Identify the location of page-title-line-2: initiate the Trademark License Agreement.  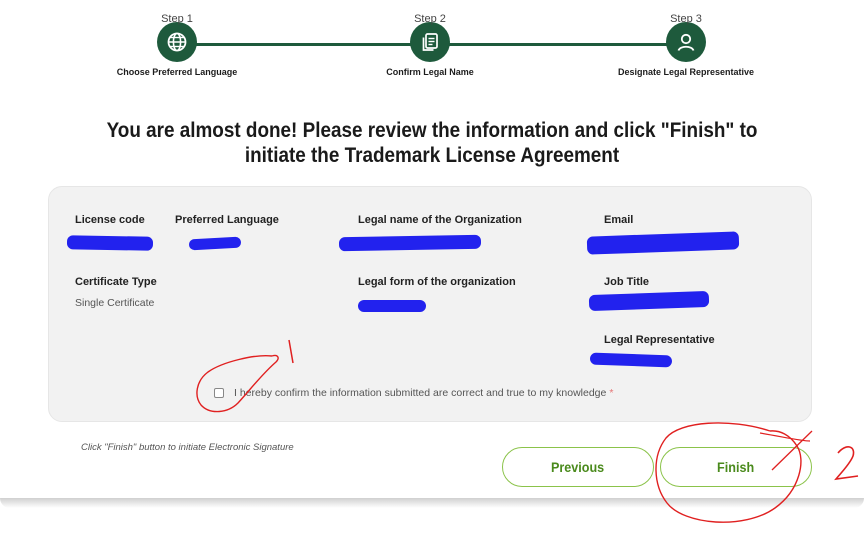
(432, 155).